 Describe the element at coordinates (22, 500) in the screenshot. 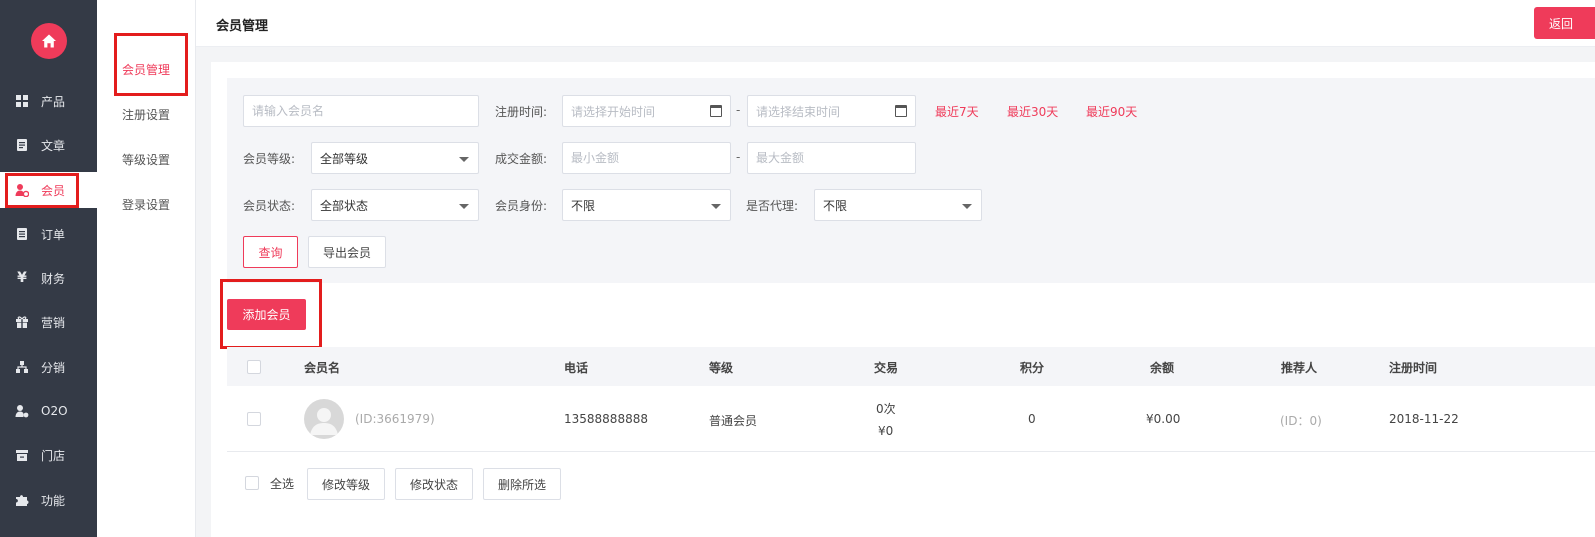

I see `puzzle-icon` at that location.